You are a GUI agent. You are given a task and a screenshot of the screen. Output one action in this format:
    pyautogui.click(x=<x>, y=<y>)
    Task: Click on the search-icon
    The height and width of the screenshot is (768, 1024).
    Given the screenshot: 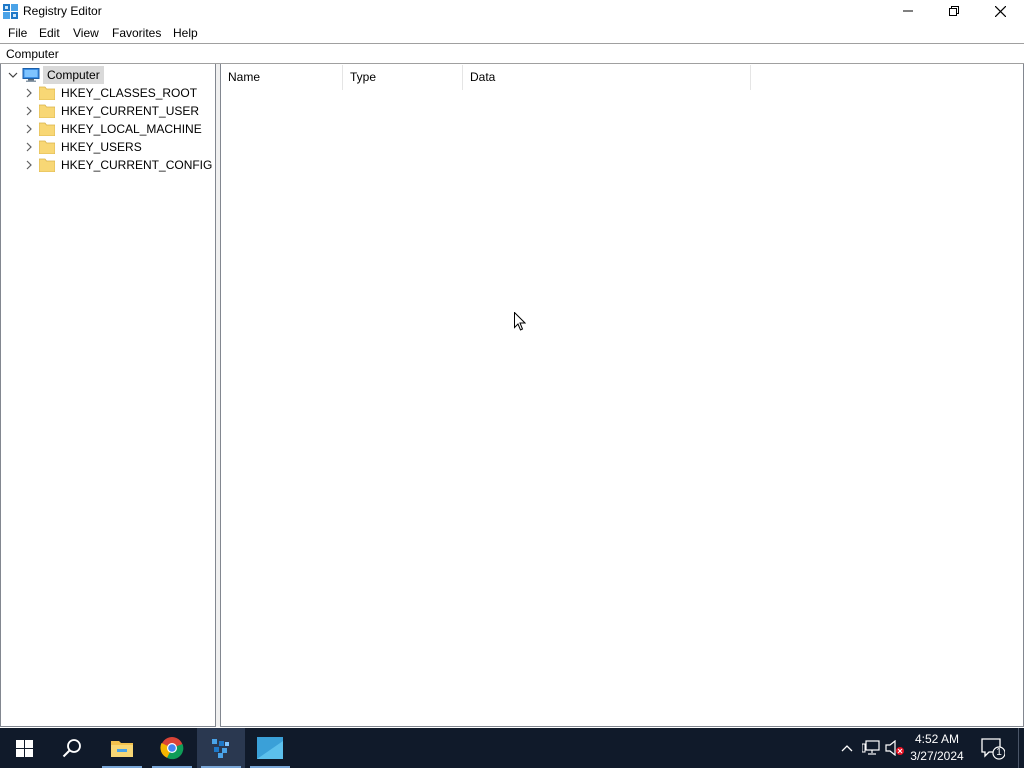 What is the action you would take?
    pyautogui.click(x=71, y=748)
    